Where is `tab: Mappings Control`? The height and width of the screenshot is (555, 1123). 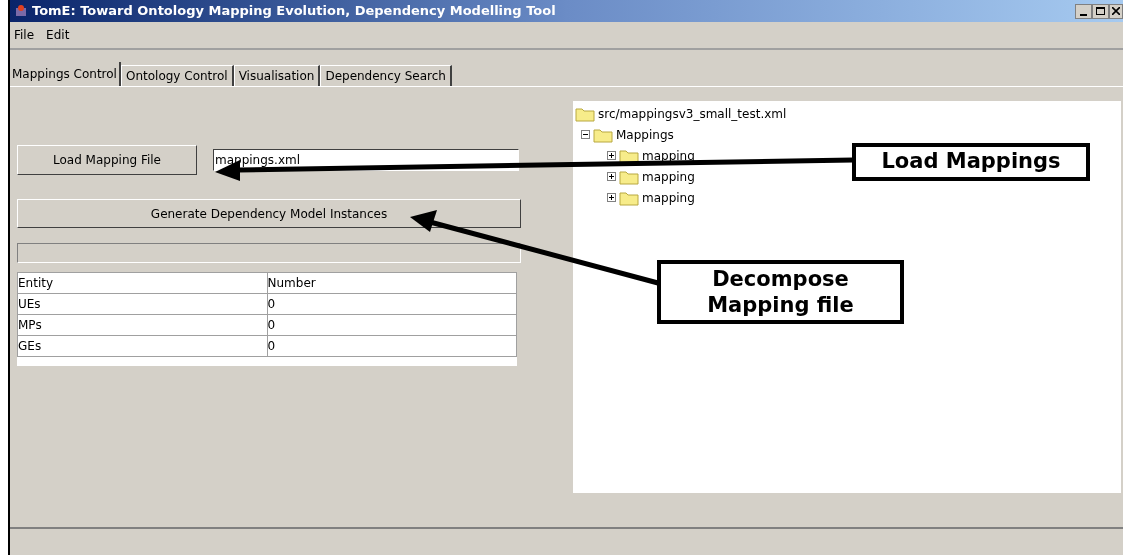 tab: Mappings Control is located at coordinates (65, 74).